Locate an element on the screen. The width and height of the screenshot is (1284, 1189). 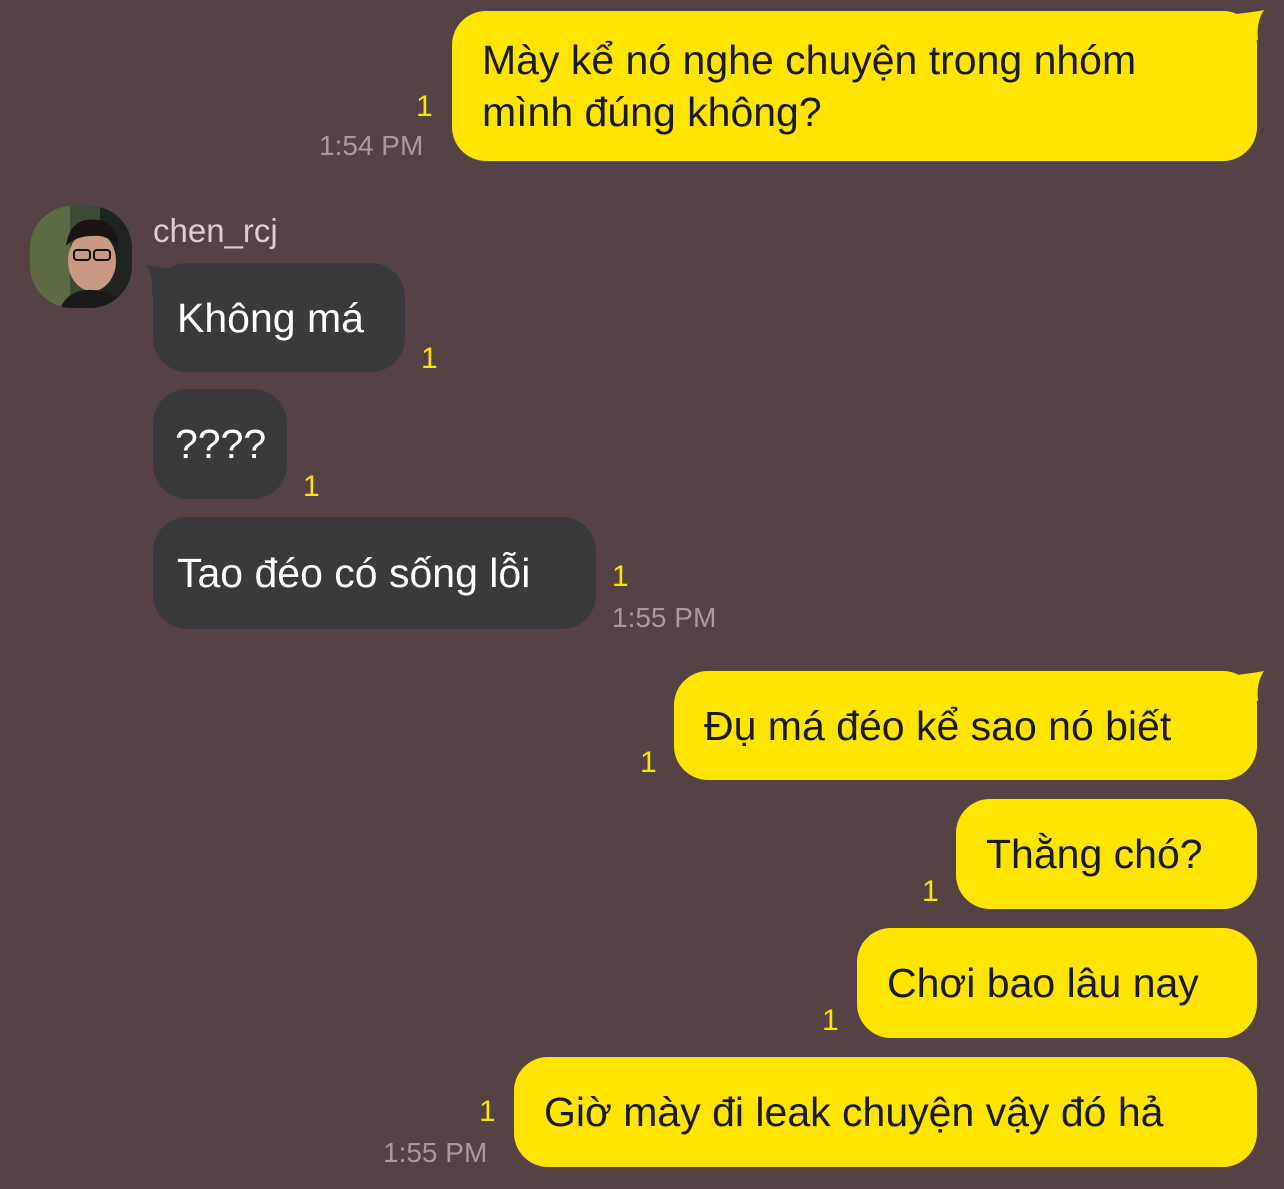
message-bubble-outgoing: Thằng chó? is located at coordinates (1106, 854).